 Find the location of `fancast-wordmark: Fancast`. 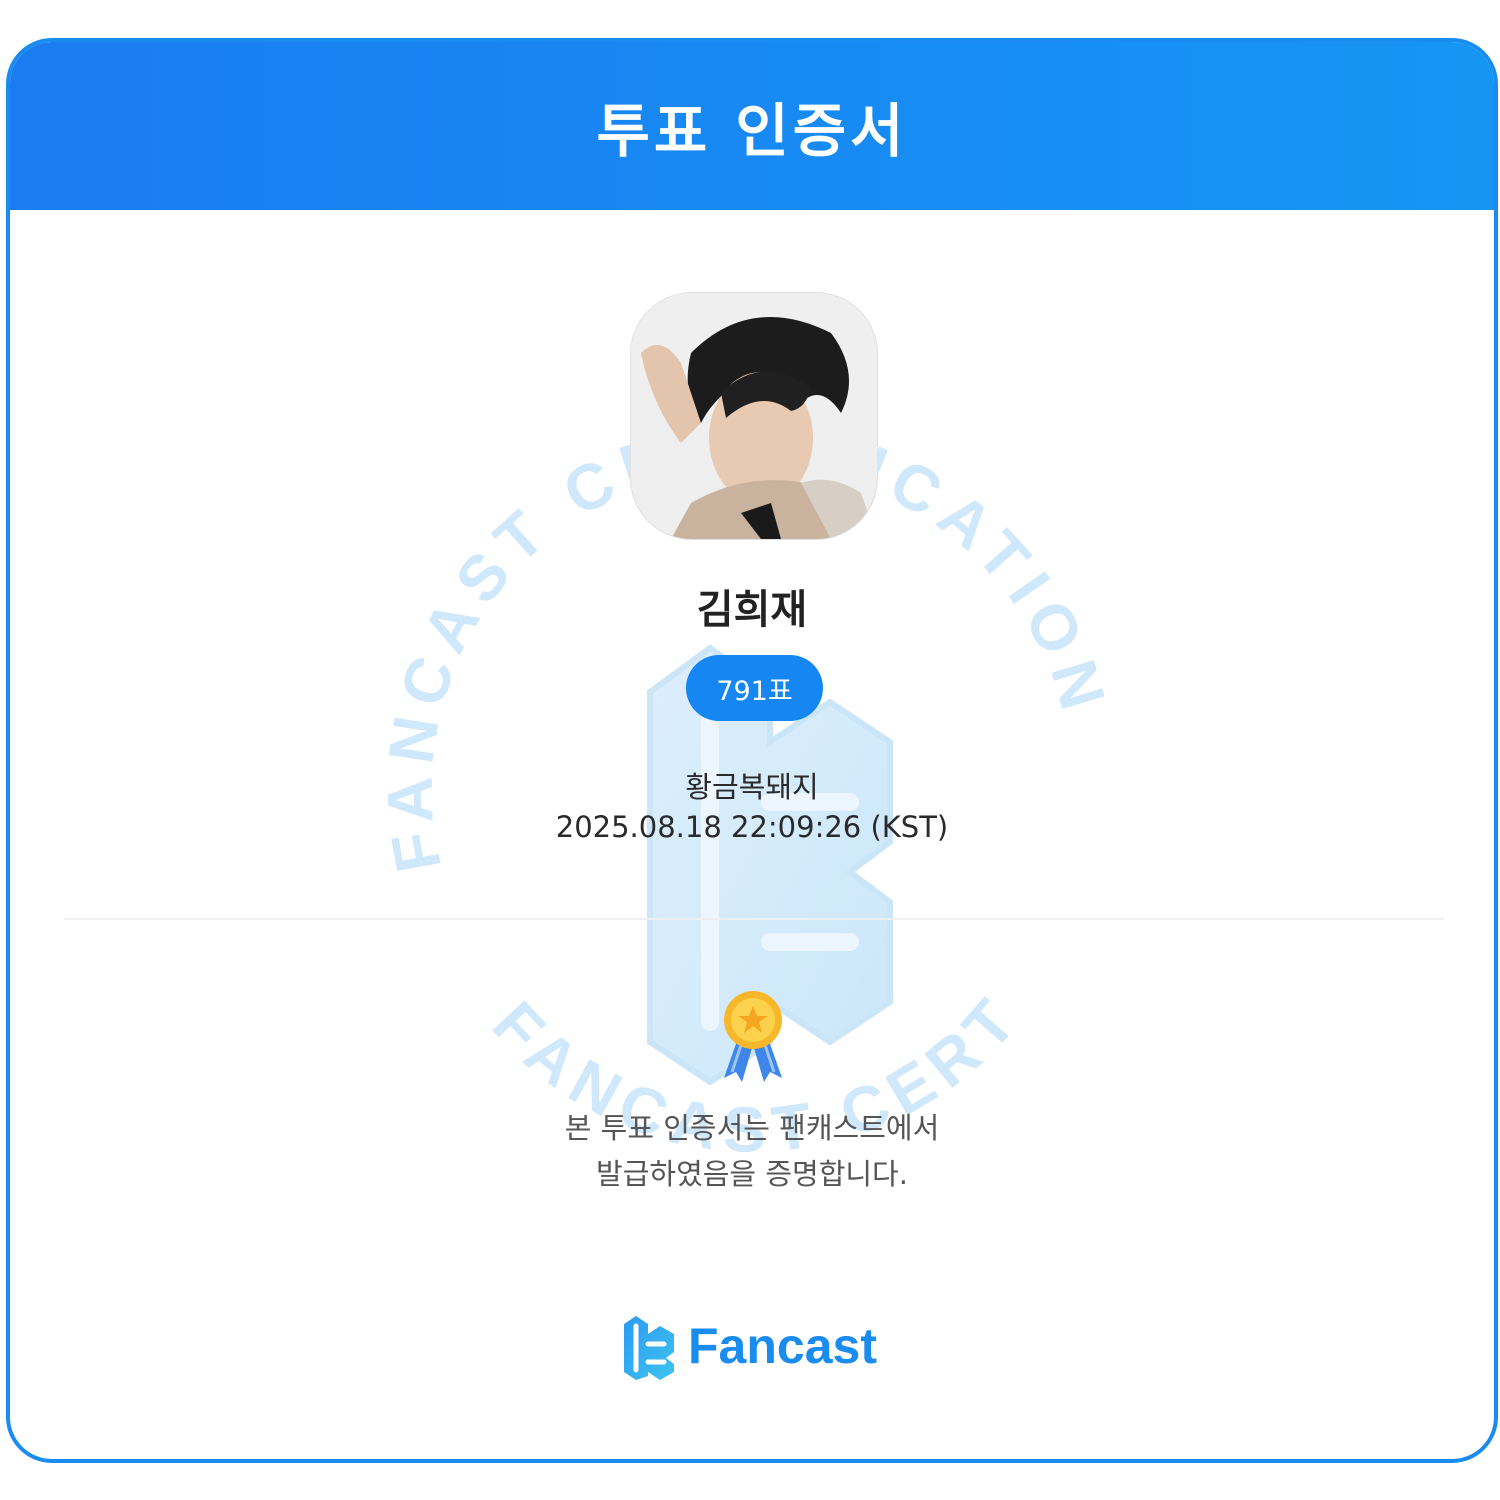

fancast-wordmark: Fancast is located at coordinates (782, 1346).